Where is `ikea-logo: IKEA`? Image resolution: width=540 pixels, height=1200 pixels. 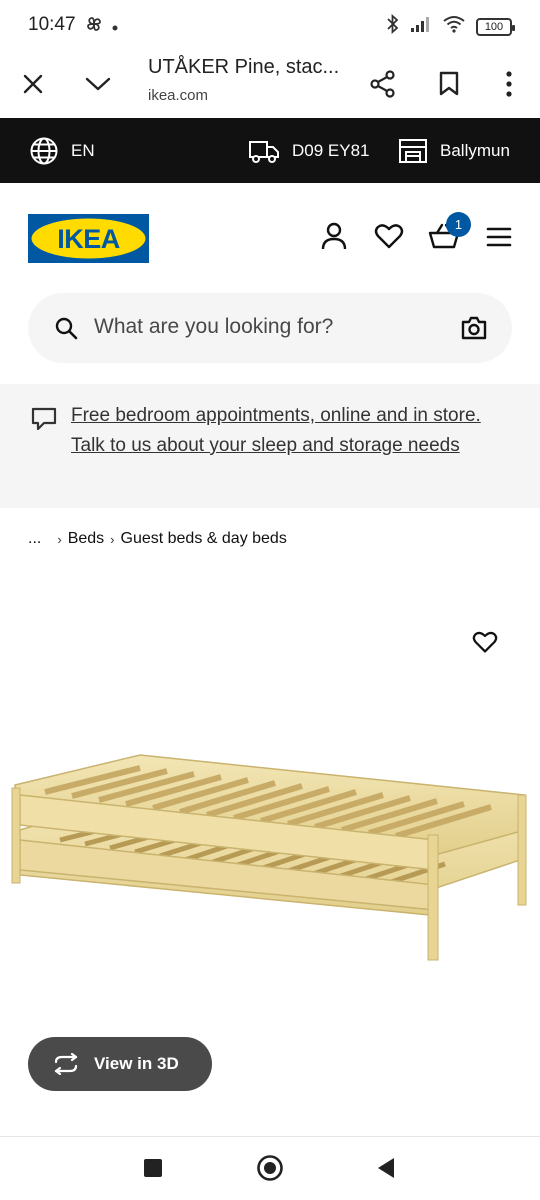 ikea-logo: IKEA is located at coordinates (88, 238).